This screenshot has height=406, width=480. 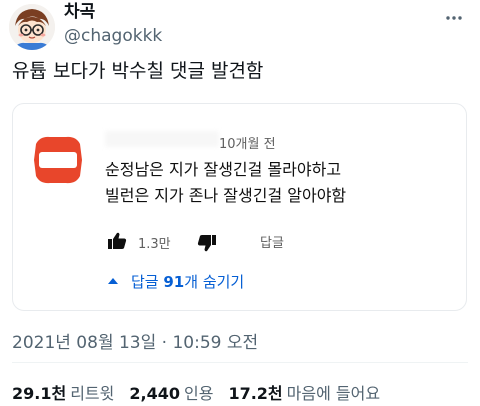 I want to click on cartoon-avatar-image, so click(x=32, y=27).